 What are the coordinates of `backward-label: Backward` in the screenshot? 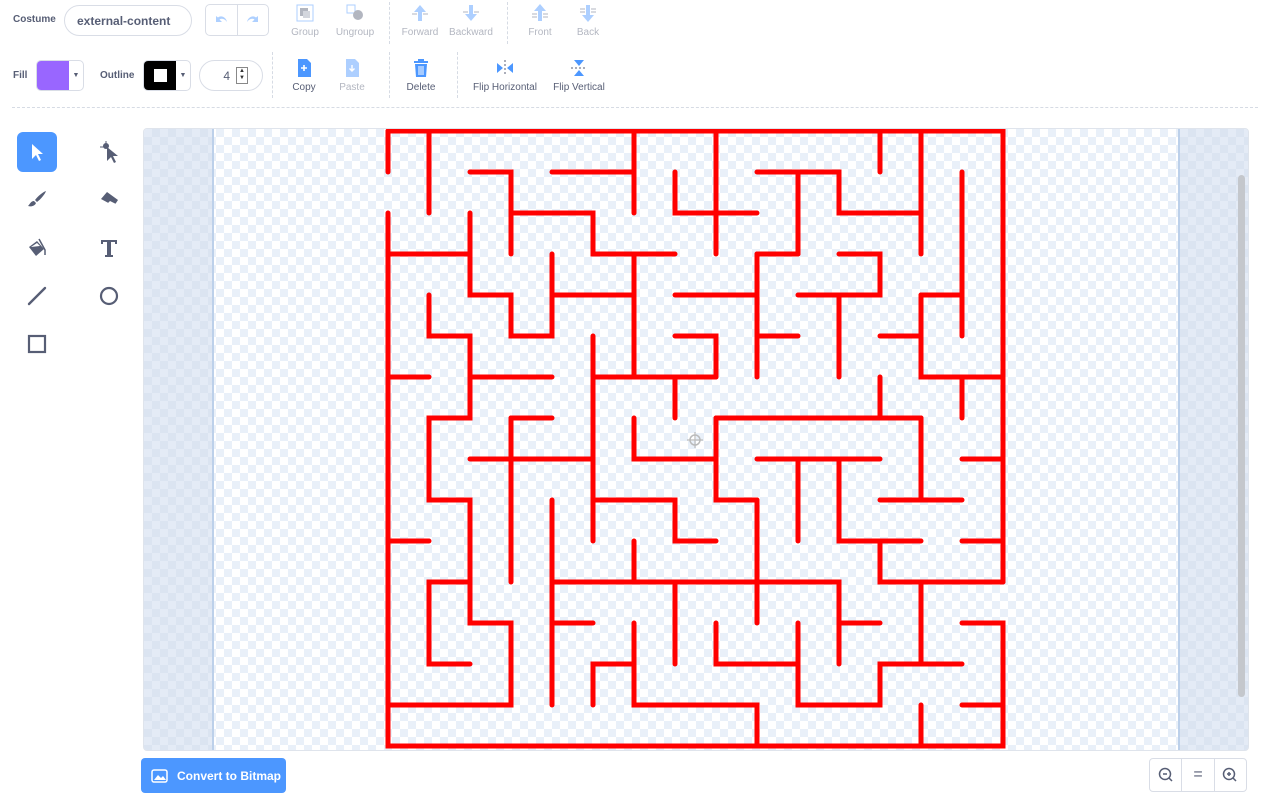 It's located at (471, 32).